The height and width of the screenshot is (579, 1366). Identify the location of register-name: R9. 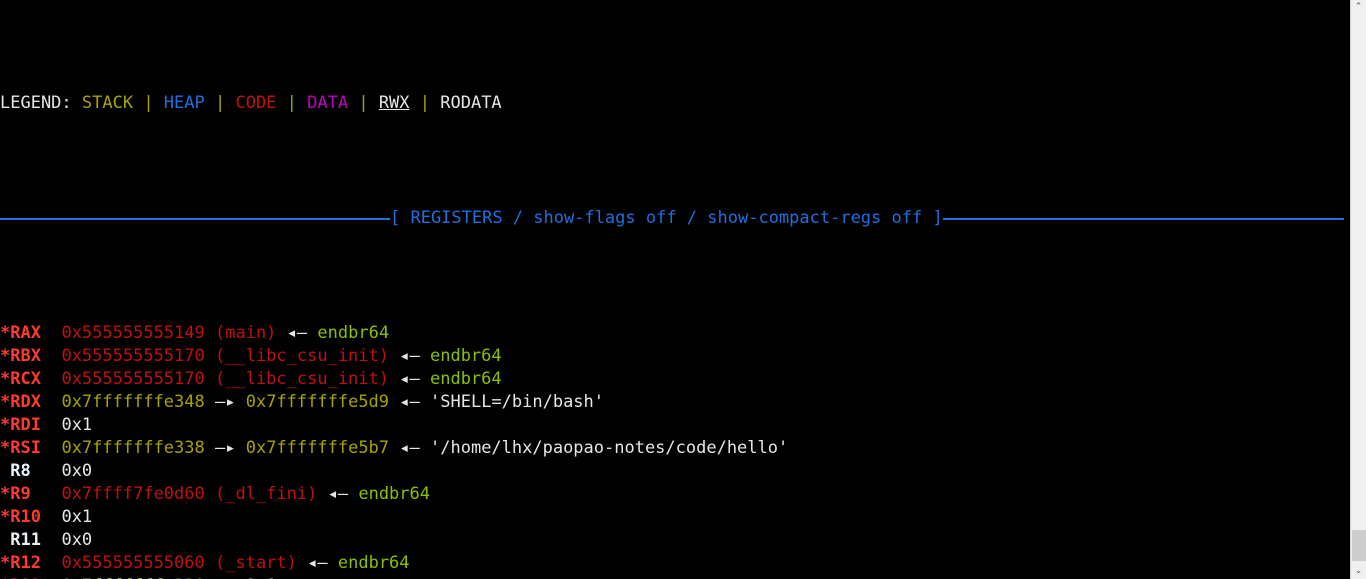
(31, 494).